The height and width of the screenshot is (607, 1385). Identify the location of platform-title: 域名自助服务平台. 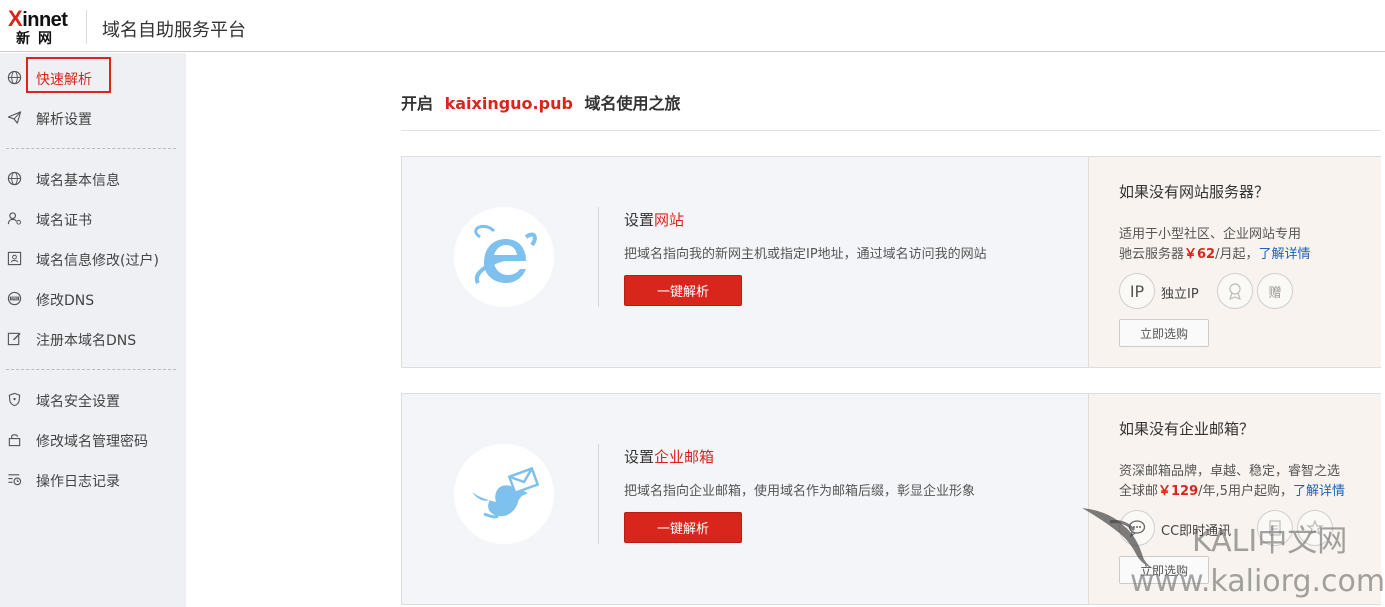
(174, 30).